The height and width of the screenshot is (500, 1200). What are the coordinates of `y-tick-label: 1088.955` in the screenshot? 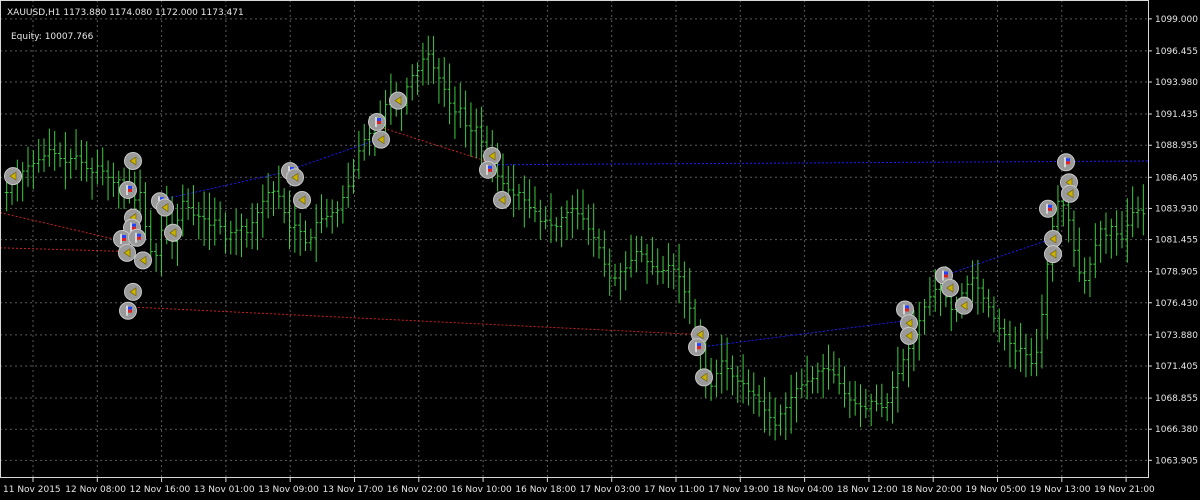 It's located at (1176, 146).